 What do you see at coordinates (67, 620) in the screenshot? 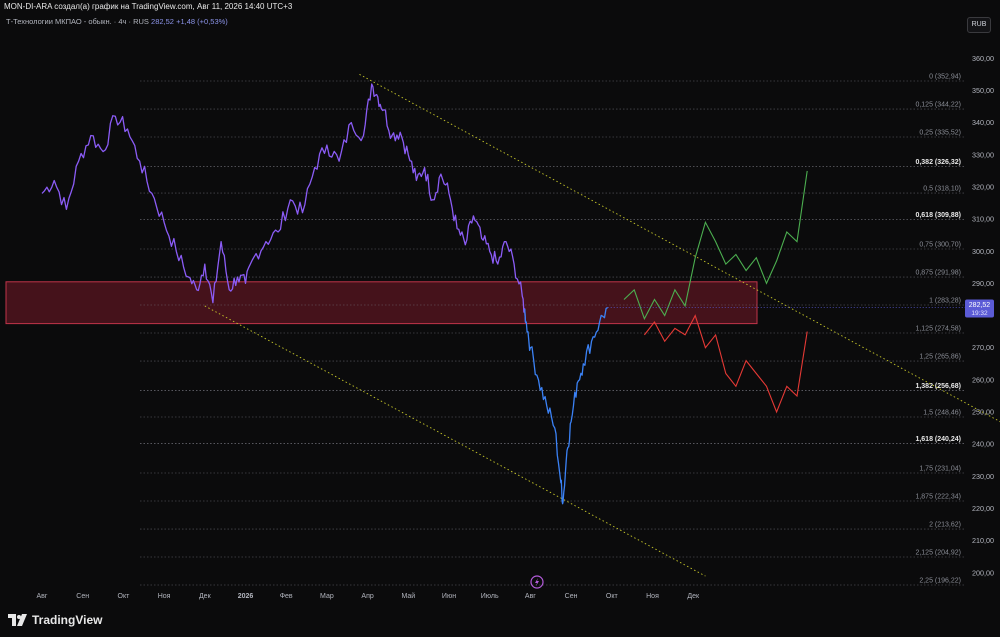
I see `brand-text: TradingView` at bounding box center [67, 620].